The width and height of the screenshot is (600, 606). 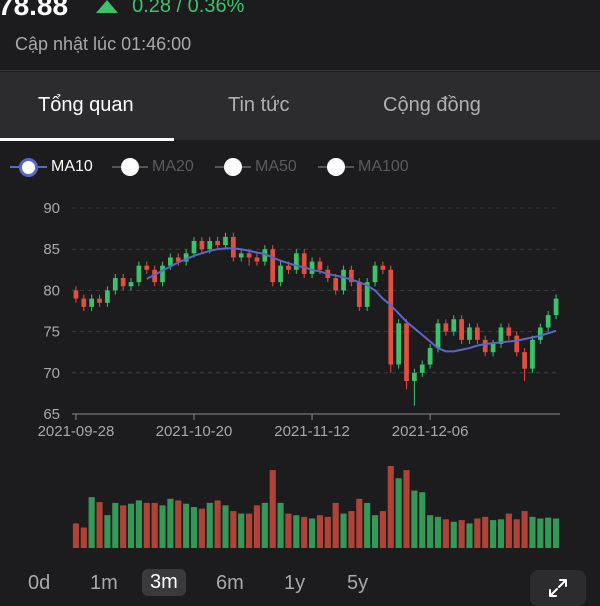 I want to click on ma100-toggle: MA100, so click(x=363, y=167).